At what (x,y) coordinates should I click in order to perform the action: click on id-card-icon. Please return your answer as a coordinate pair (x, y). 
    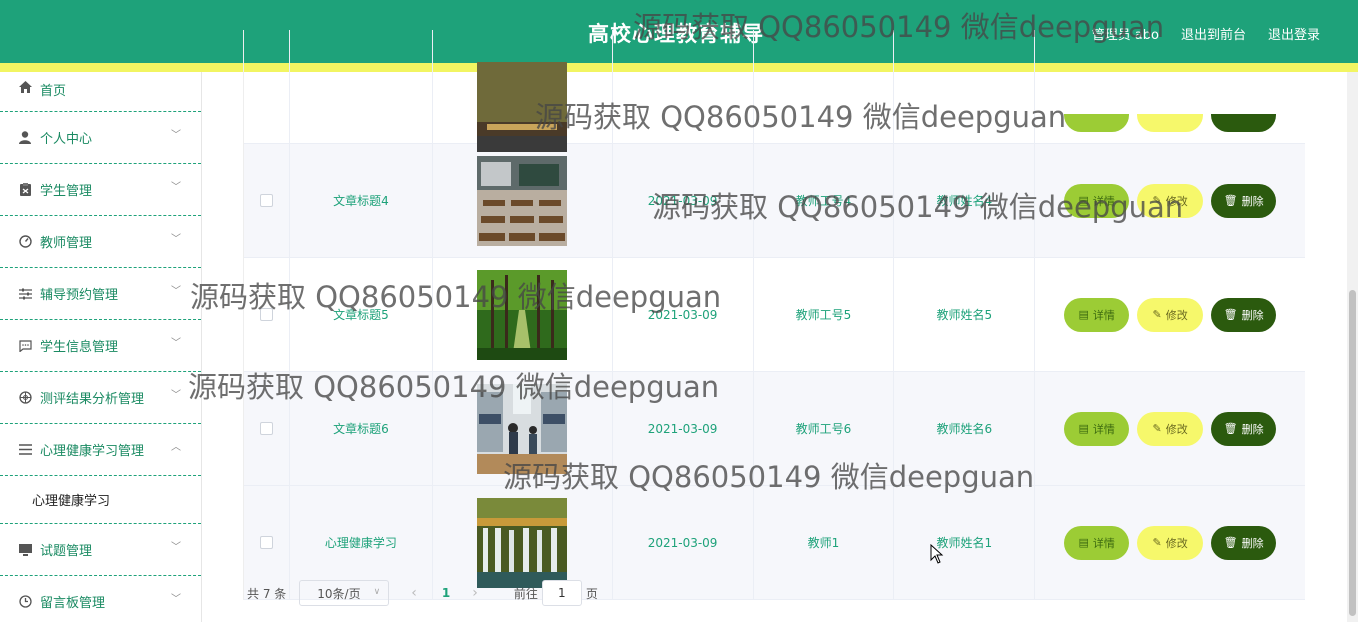
    Looking at the image, I should click on (25, 190).